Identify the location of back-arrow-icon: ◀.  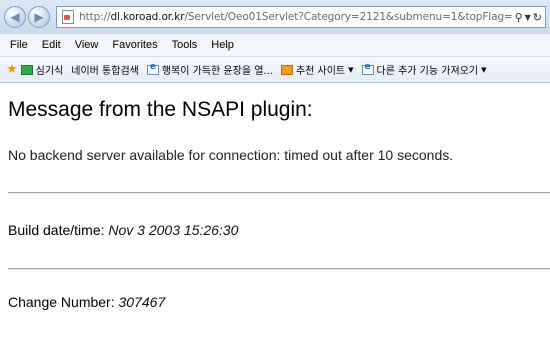
(15, 17).